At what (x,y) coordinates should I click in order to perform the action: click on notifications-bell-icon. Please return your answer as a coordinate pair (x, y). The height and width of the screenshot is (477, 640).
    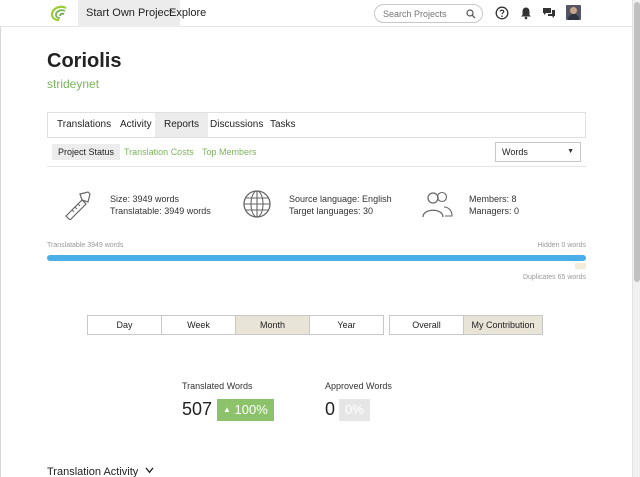
    Looking at the image, I should click on (526, 13).